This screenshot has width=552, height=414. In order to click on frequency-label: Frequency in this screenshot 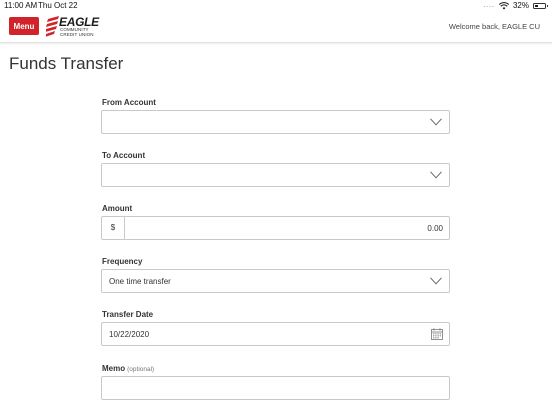, I will do `click(122, 261)`.